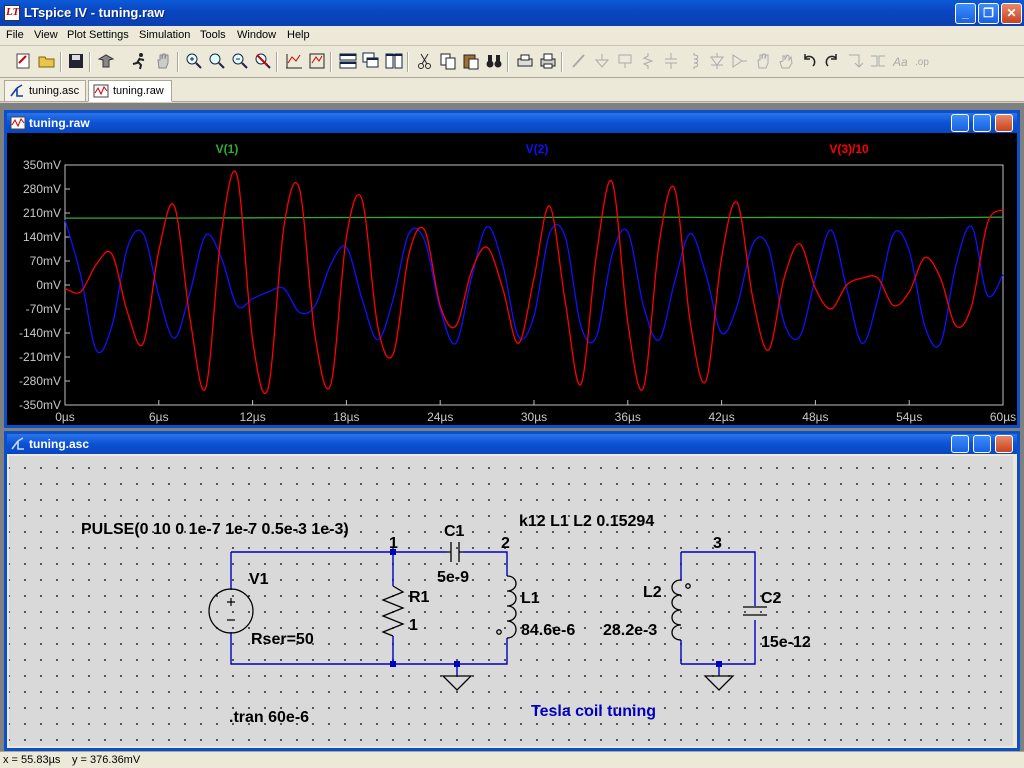 The image size is (1024, 768). What do you see at coordinates (231, 611) in the screenshot?
I see `voltage-source-v1` at bounding box center [231, 611].